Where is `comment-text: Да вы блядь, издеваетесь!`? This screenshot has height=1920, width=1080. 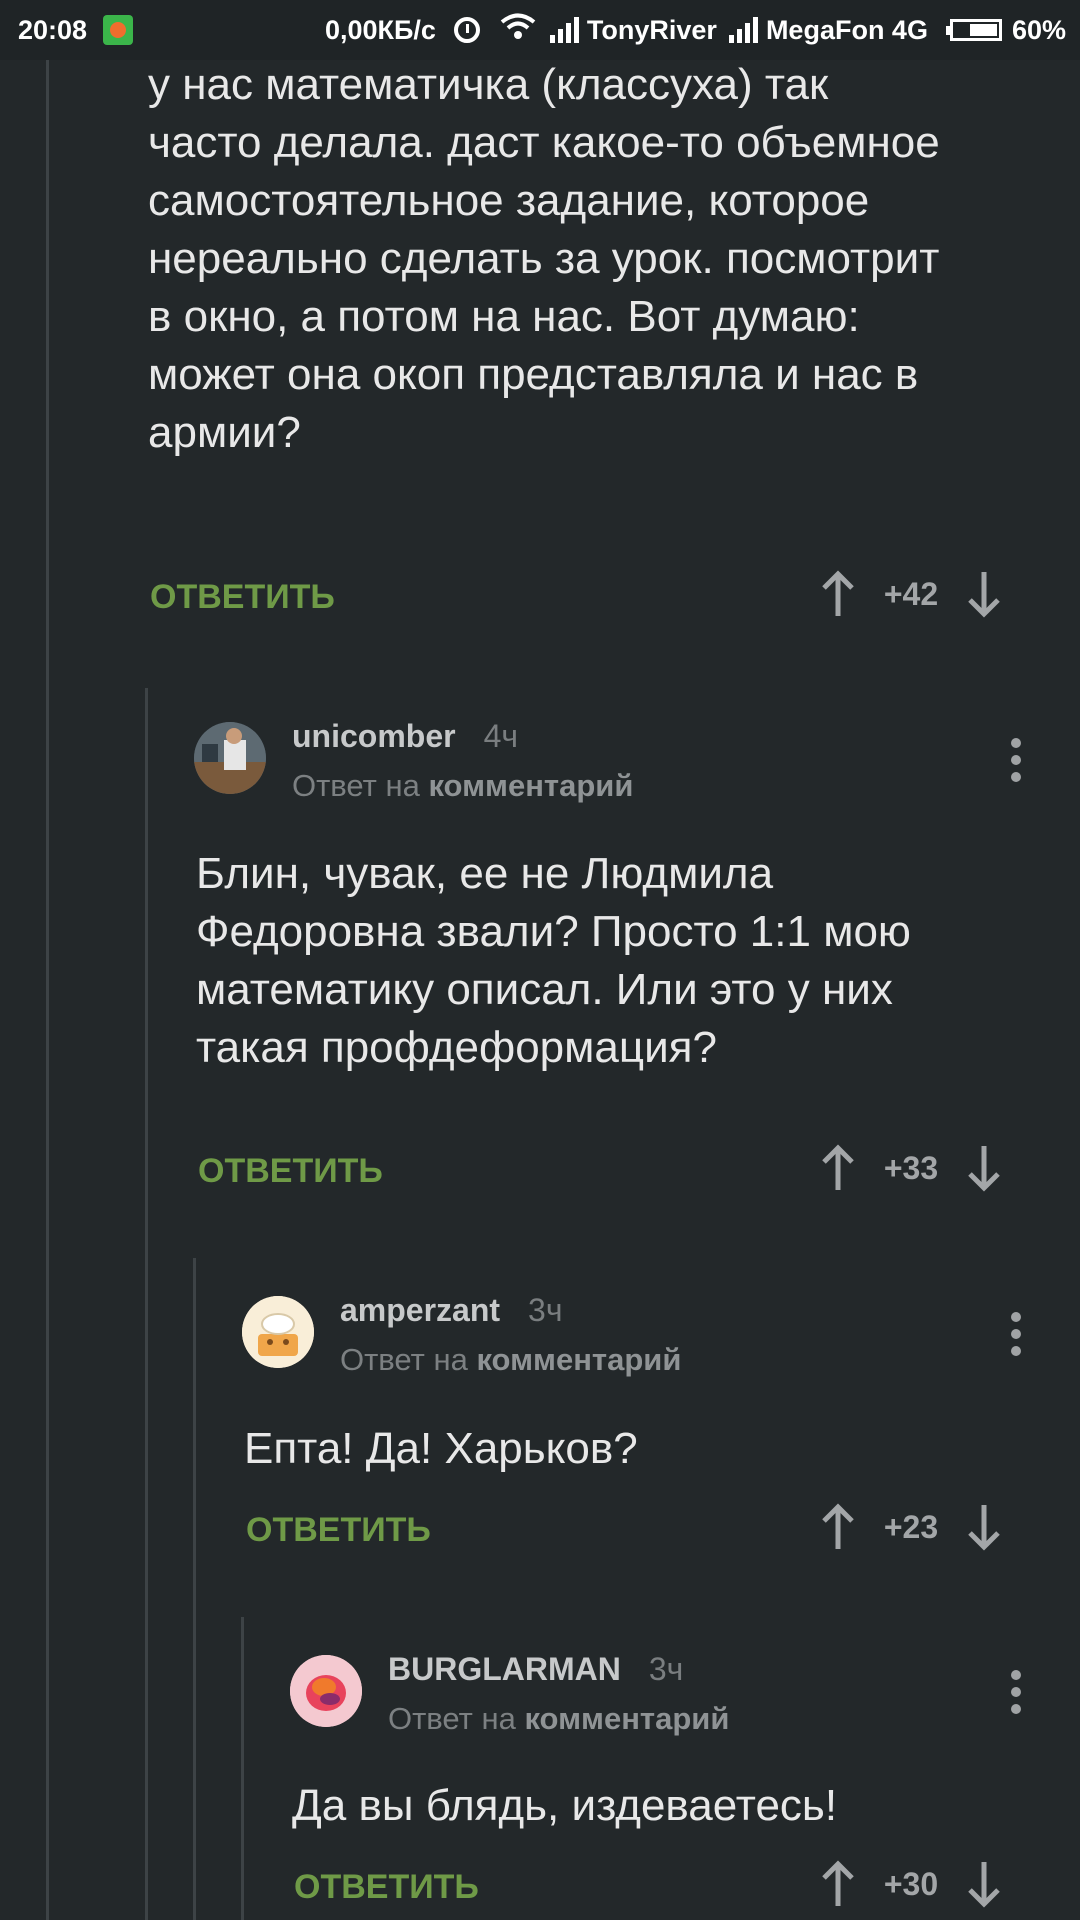 comment-text: Да вы блядь, издеваетесь! is located at coordinates (565, 1805).